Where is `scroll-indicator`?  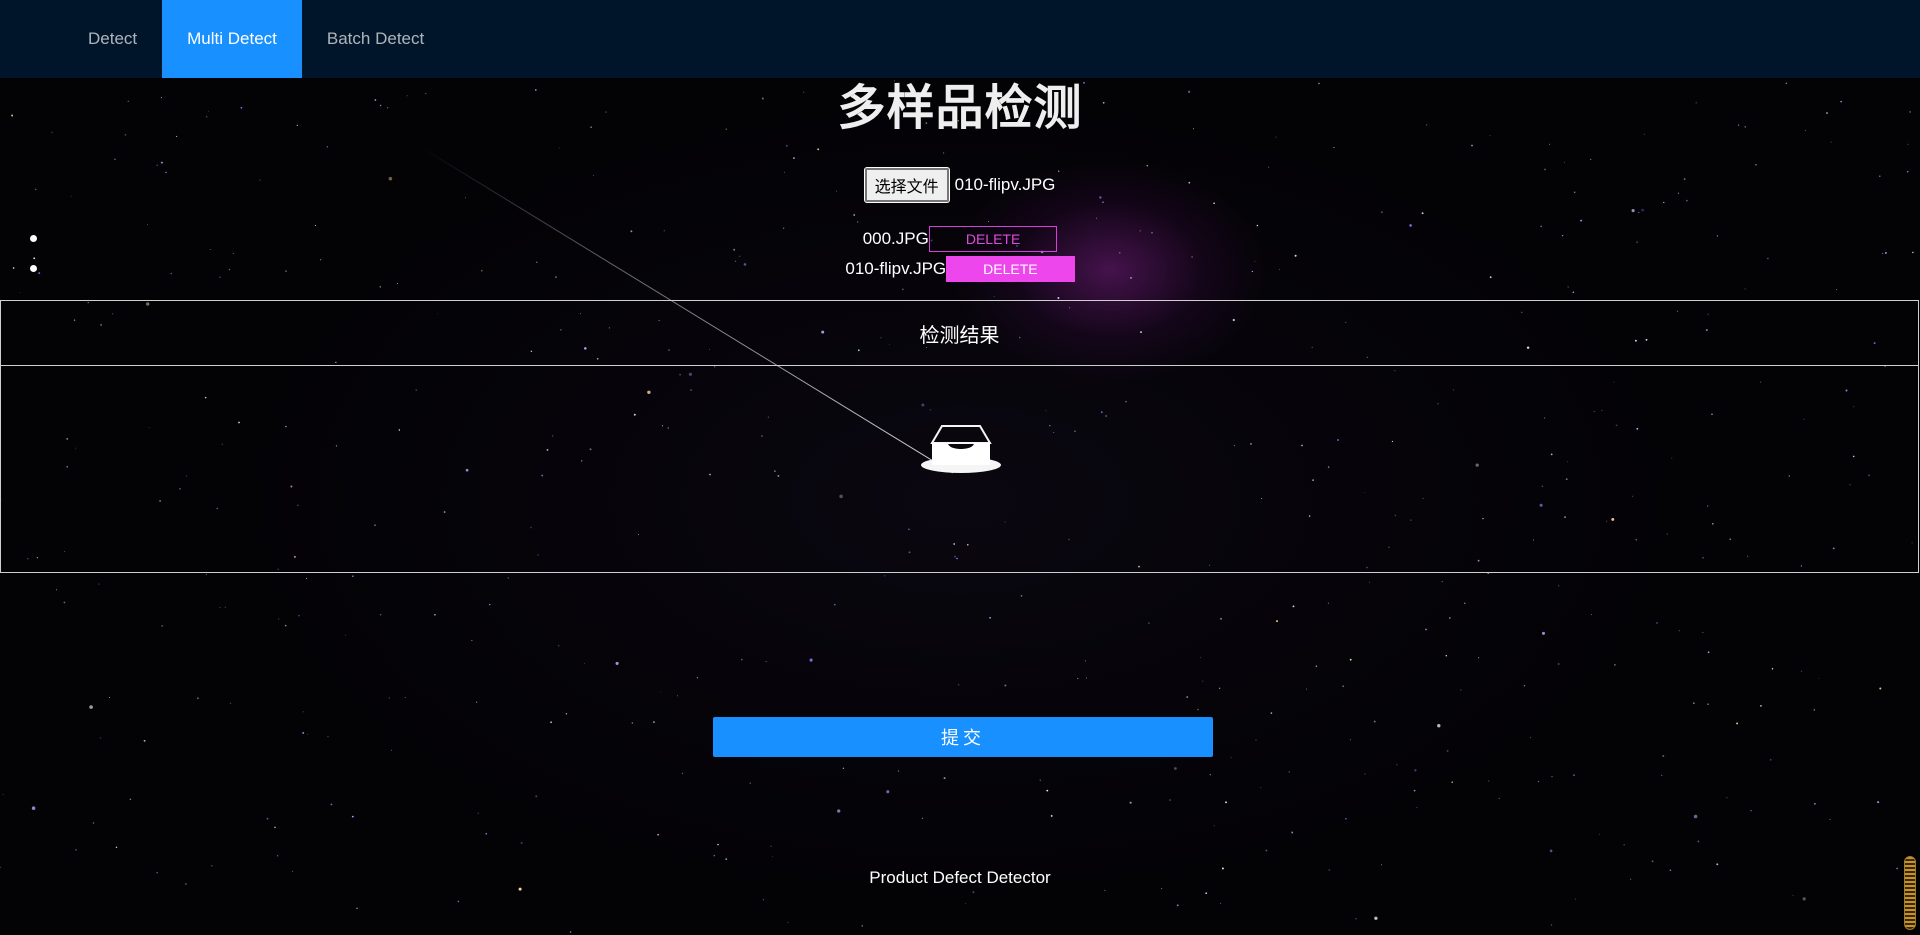 scroll-indicator is located at coordinates (1910, 893).